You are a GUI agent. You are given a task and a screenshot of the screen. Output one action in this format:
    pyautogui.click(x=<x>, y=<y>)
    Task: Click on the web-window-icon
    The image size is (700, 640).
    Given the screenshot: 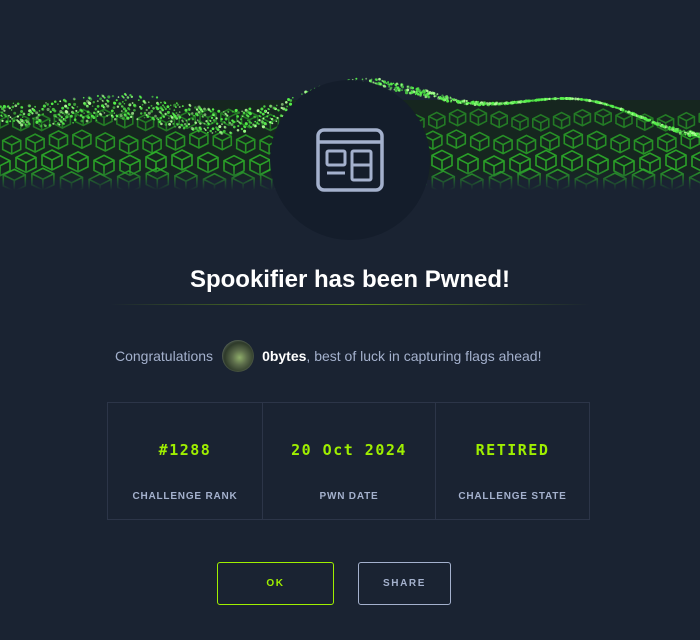 What is the action you would take?
    pyautogui.click(x=350, y=160)
    